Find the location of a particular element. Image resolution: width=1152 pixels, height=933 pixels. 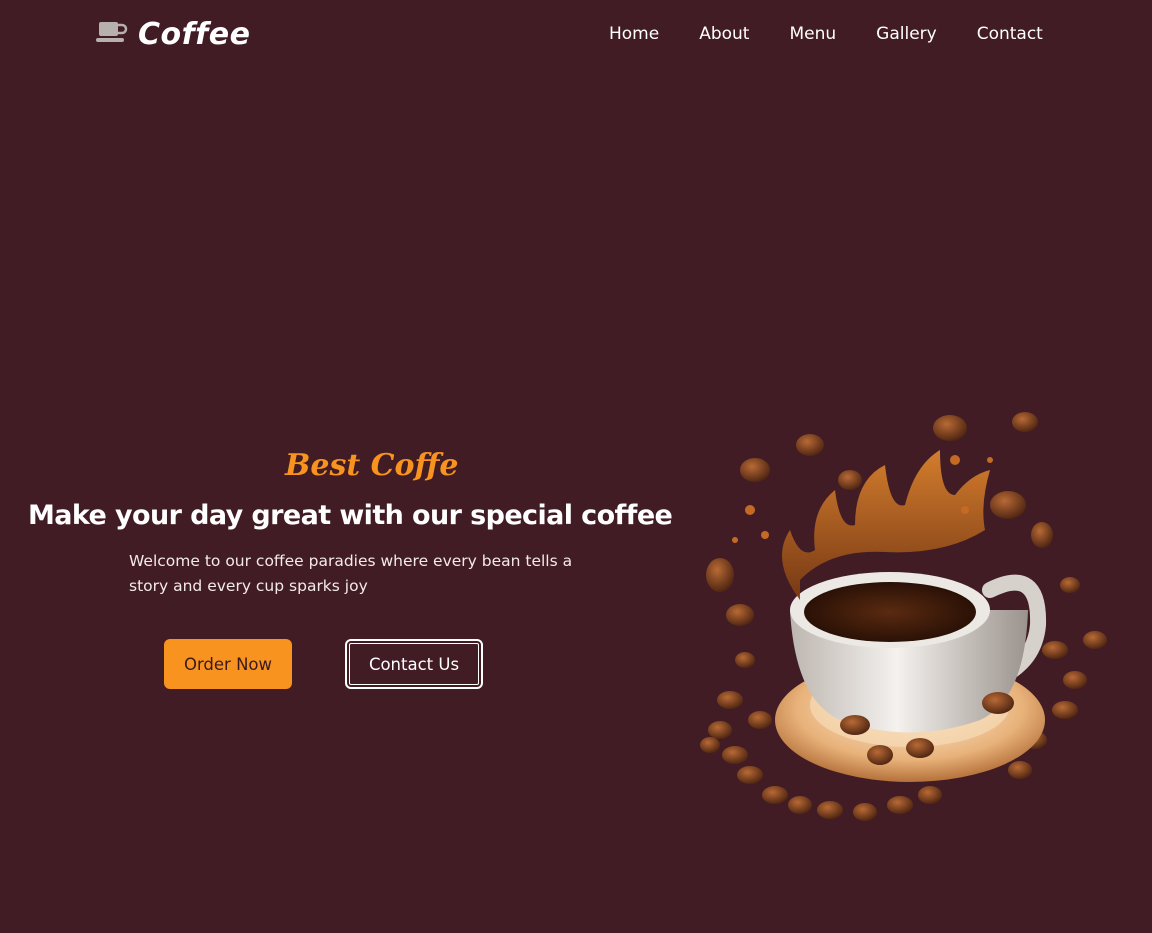

logo: Coffee is located at coordinates (173, 34).